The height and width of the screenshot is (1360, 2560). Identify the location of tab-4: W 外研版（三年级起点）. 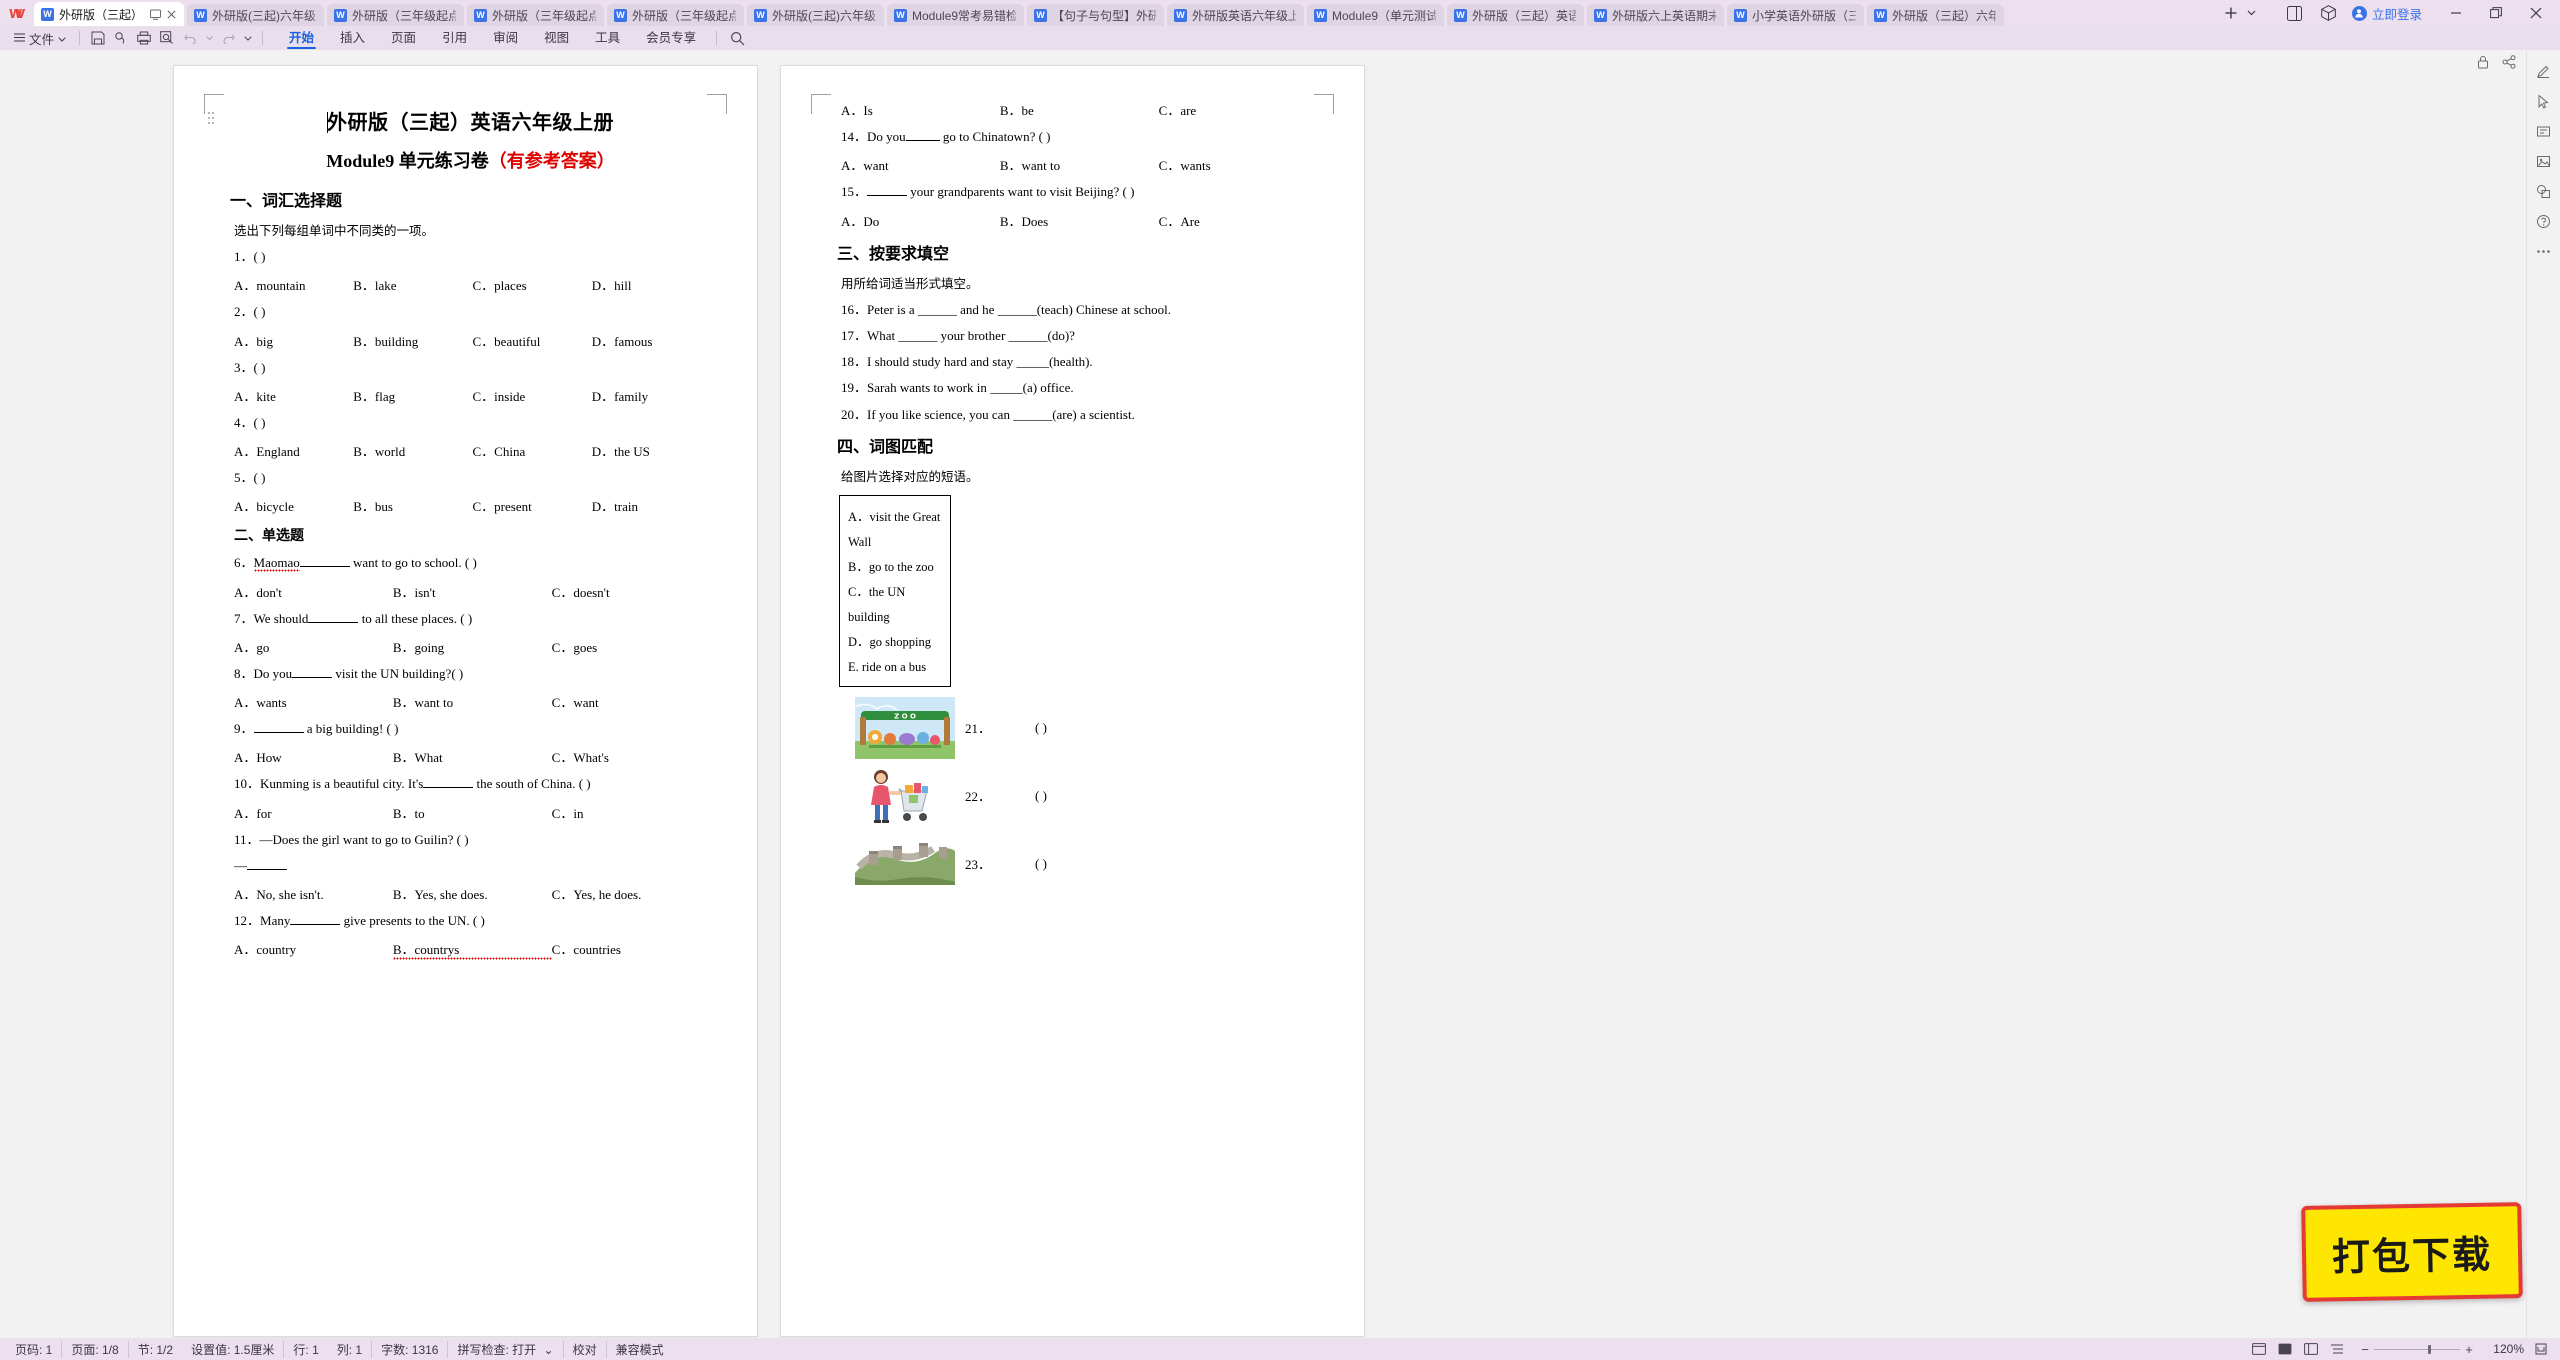
(676, 15).